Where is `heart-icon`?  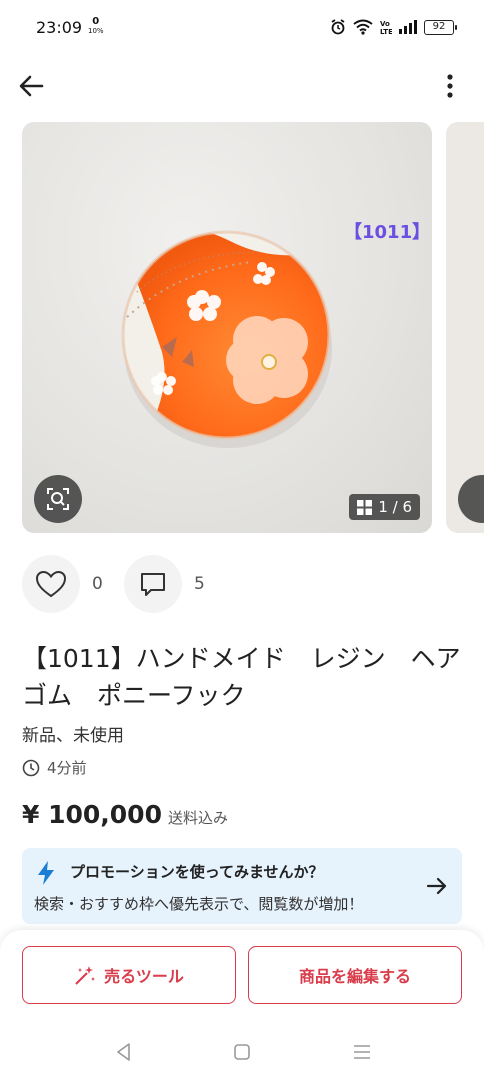 heart-icon is located at coordinates (51, 584).